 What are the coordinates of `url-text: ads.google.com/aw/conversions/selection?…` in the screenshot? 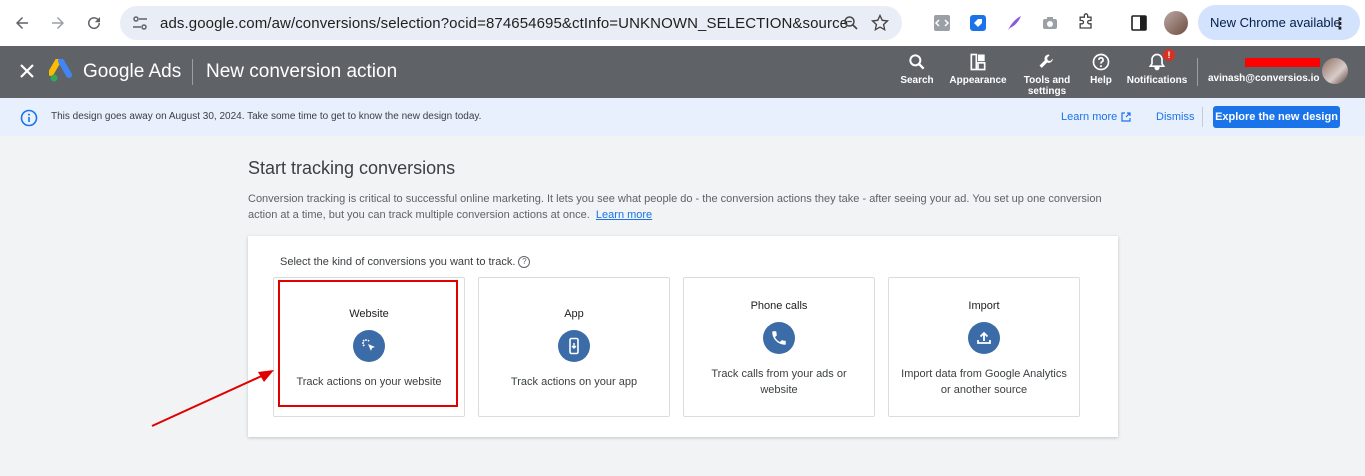 It's located at (504, 23).